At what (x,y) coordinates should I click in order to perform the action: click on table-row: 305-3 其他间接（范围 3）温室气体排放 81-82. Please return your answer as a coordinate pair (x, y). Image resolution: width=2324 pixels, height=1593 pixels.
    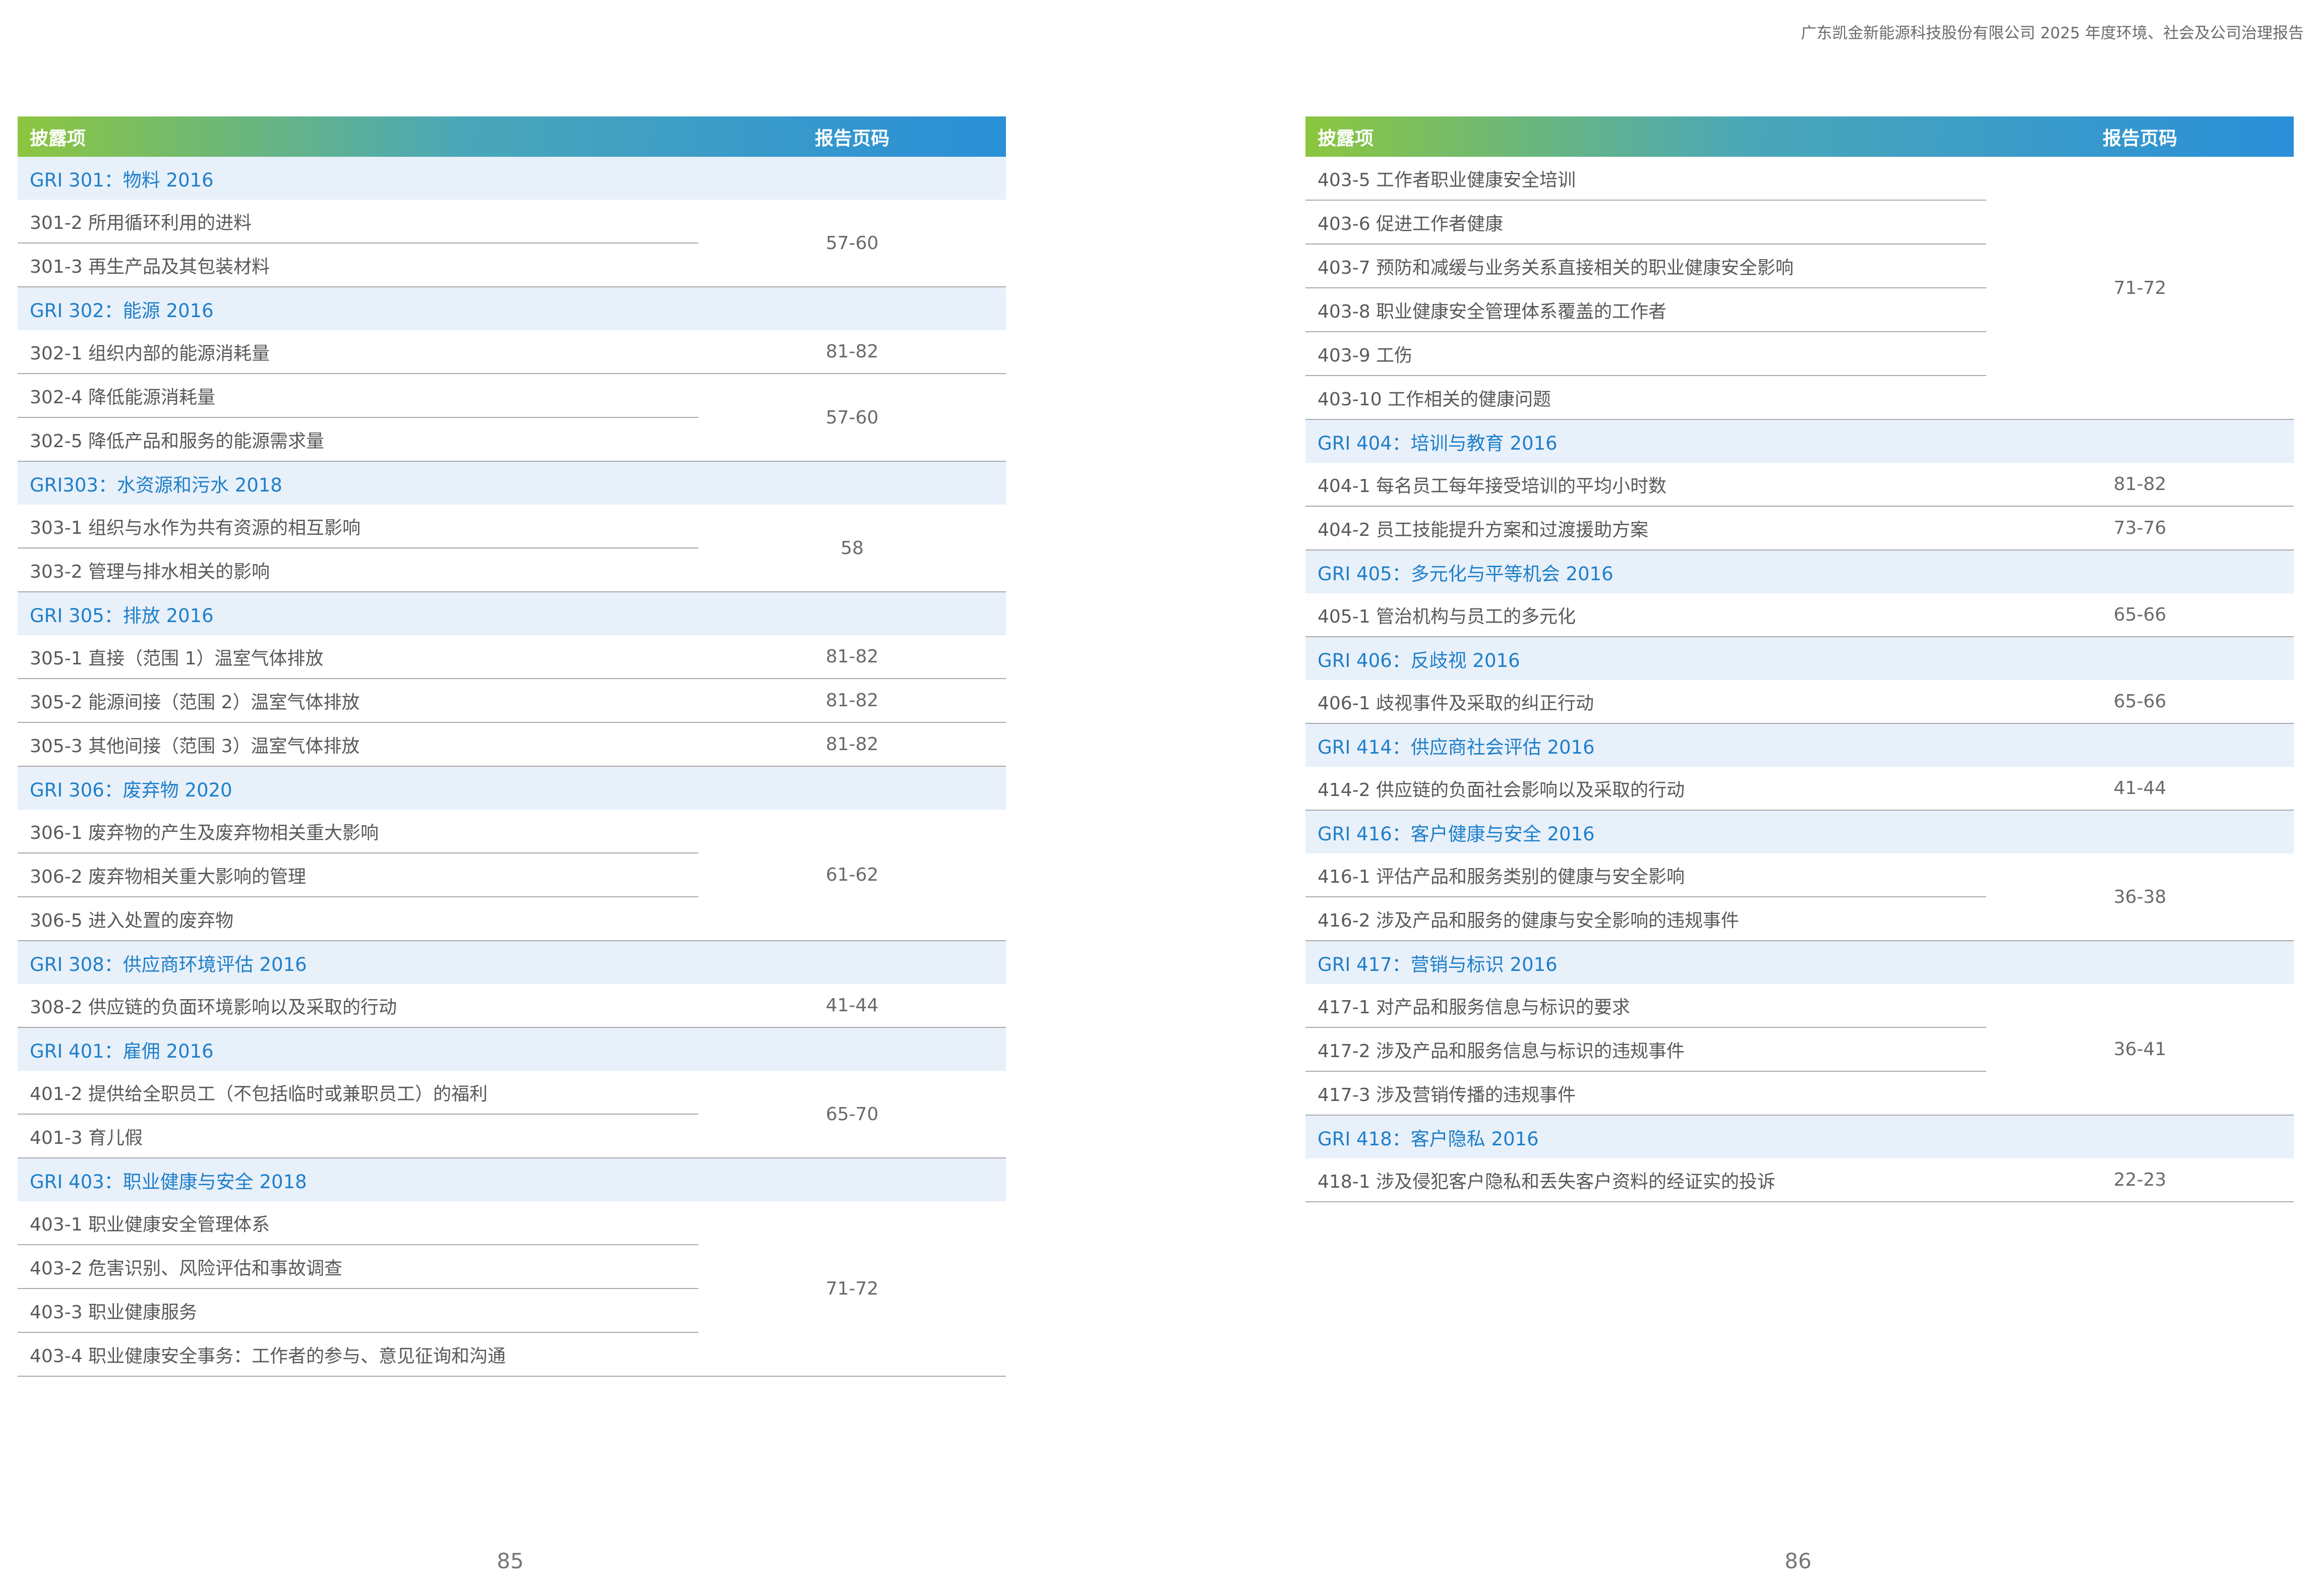
    Looking at the image, I should click on (512, 745).